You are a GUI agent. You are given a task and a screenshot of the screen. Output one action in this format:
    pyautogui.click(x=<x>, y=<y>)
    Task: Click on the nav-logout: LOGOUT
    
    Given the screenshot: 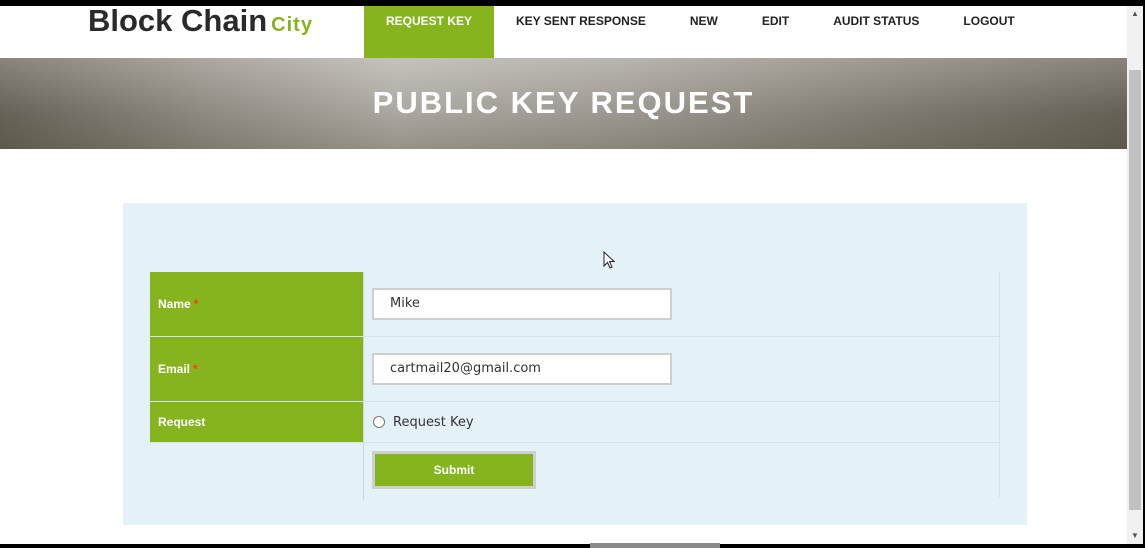 What is the action you would take?
    pyautogui.click(x=988, y=32)
    